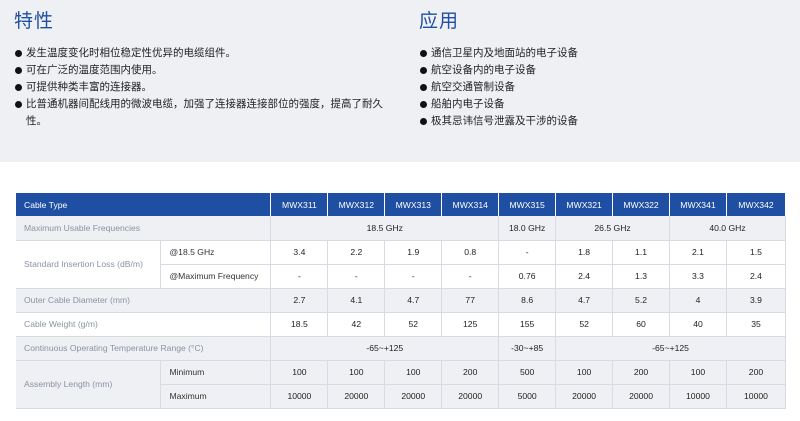  Describe the element at coordinates (216, 396) in the screenshot. I see `sub-label: Maximum` at that location.